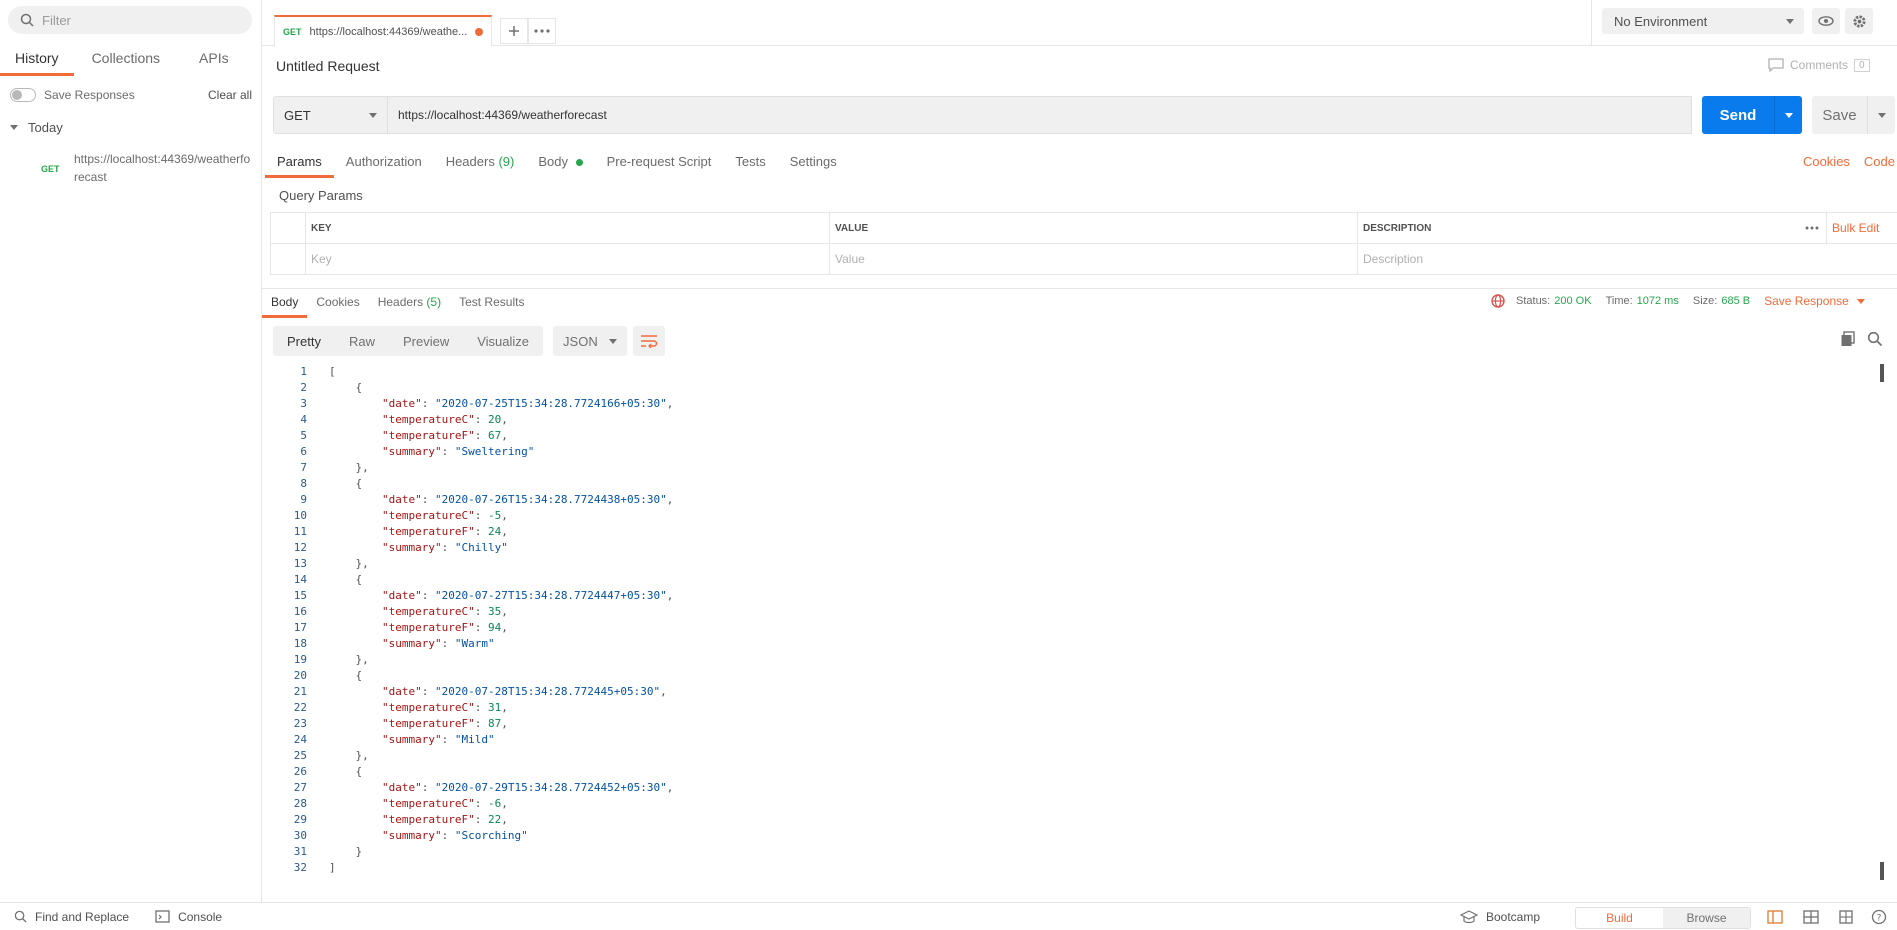  Describe the element at coordinates (328, 66) in the screenshot. I see `request-title: Untitled Request` at that location.